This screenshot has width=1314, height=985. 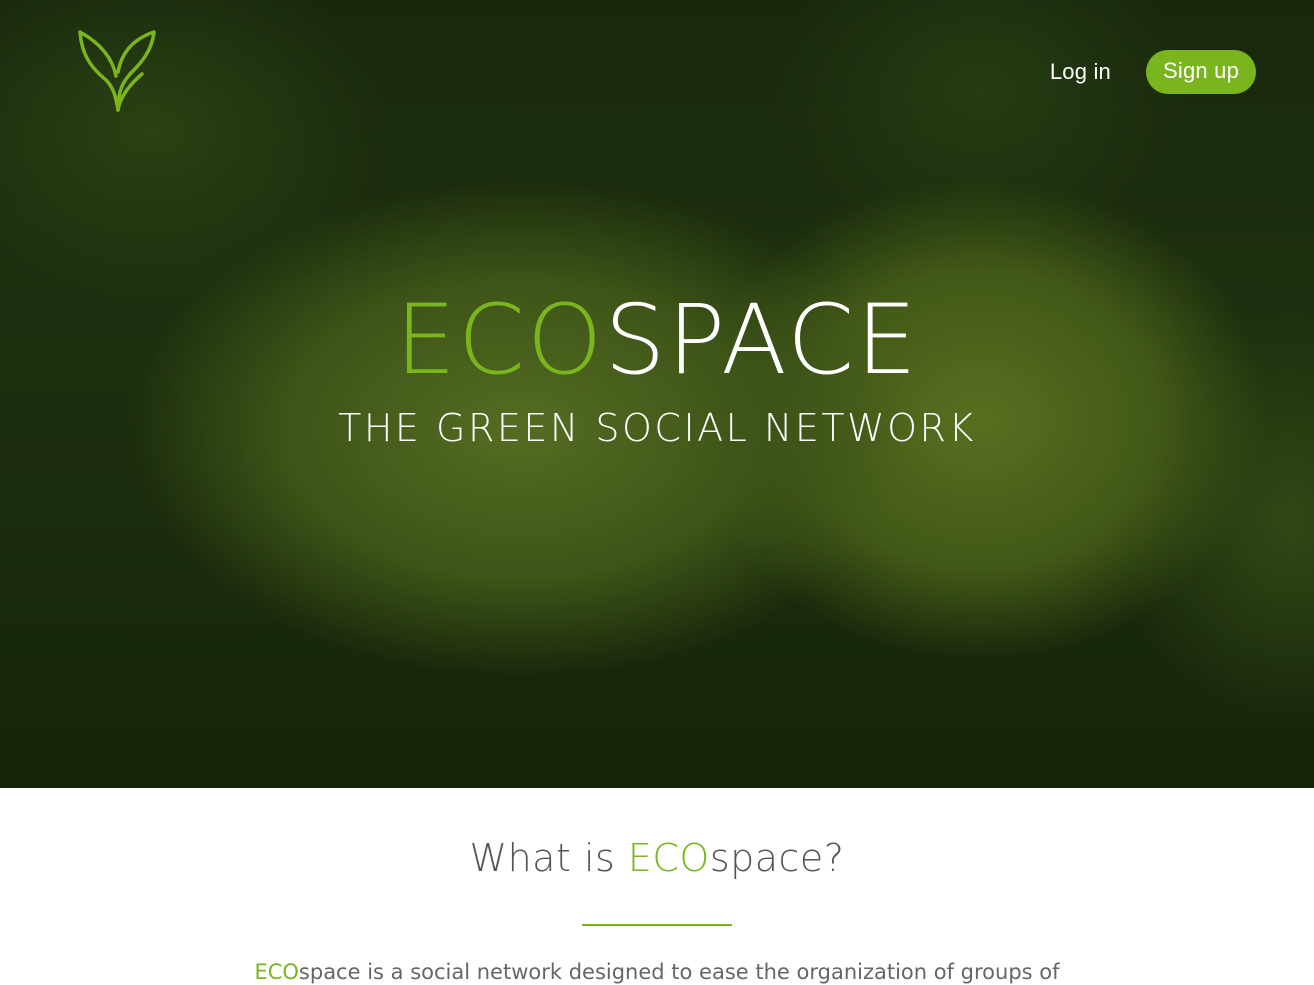 I want to click on hero-title: ECOSPACE, so click(x=657, y=340).